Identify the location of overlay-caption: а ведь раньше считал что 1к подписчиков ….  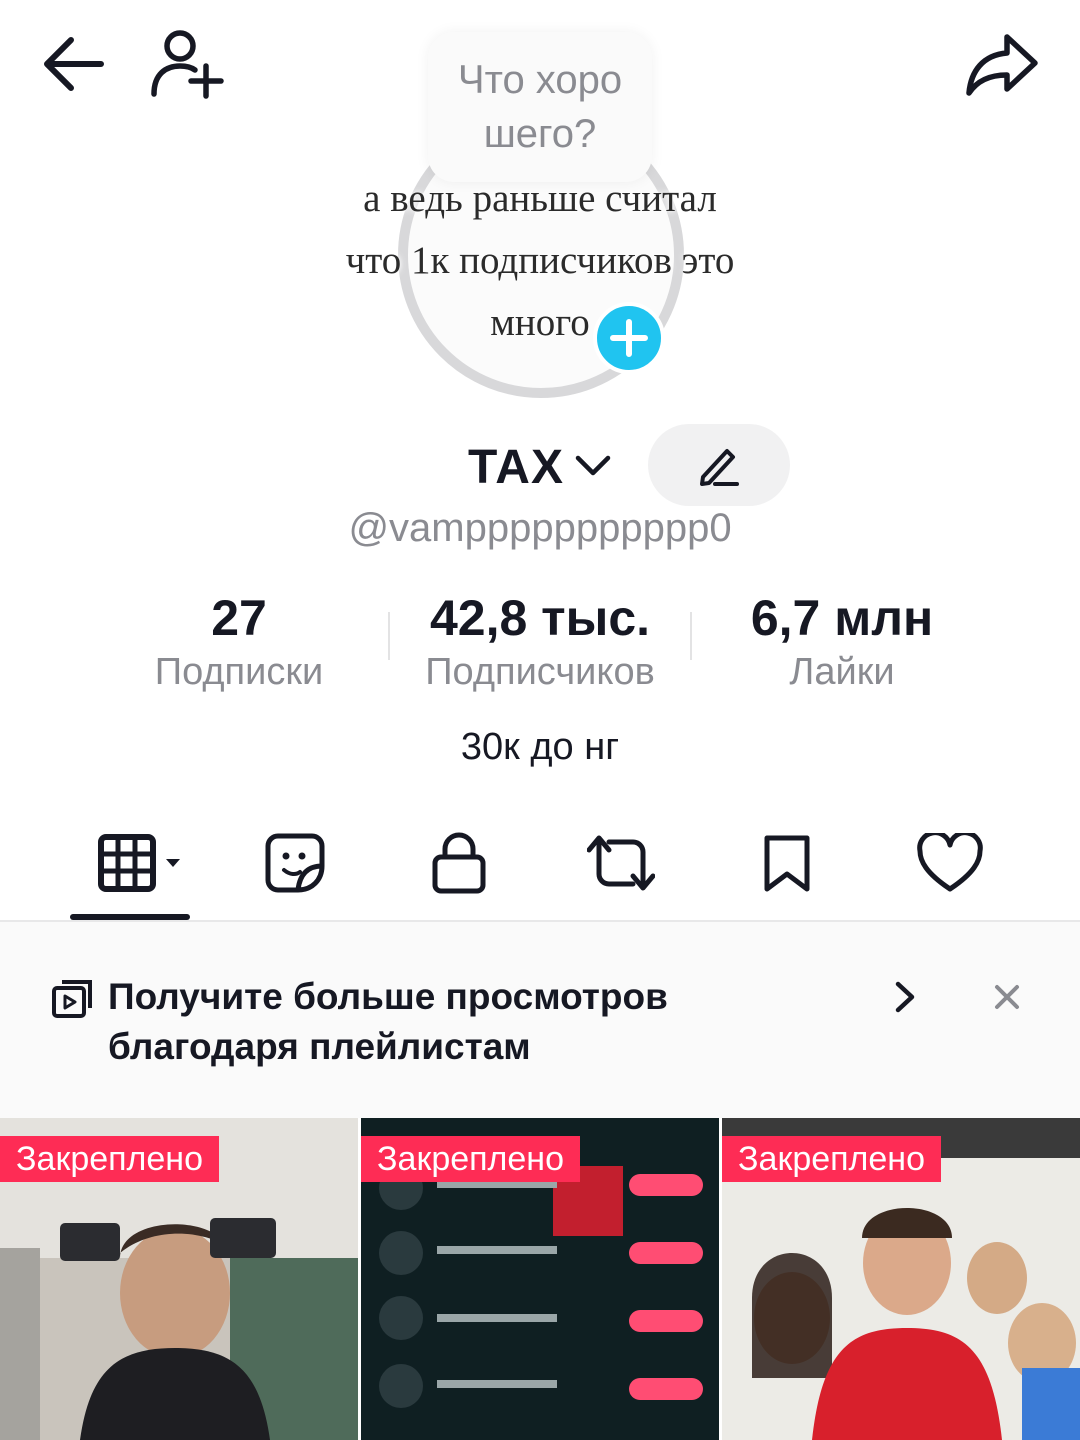
(540, 261).